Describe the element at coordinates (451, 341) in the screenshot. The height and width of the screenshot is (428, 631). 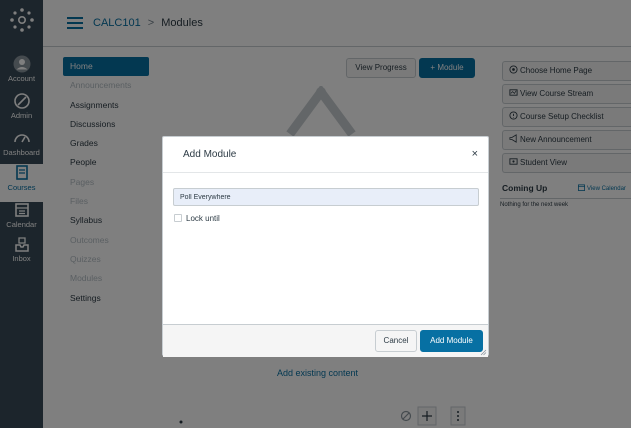
I see `add-module-submit-button: Add Module` at that location.